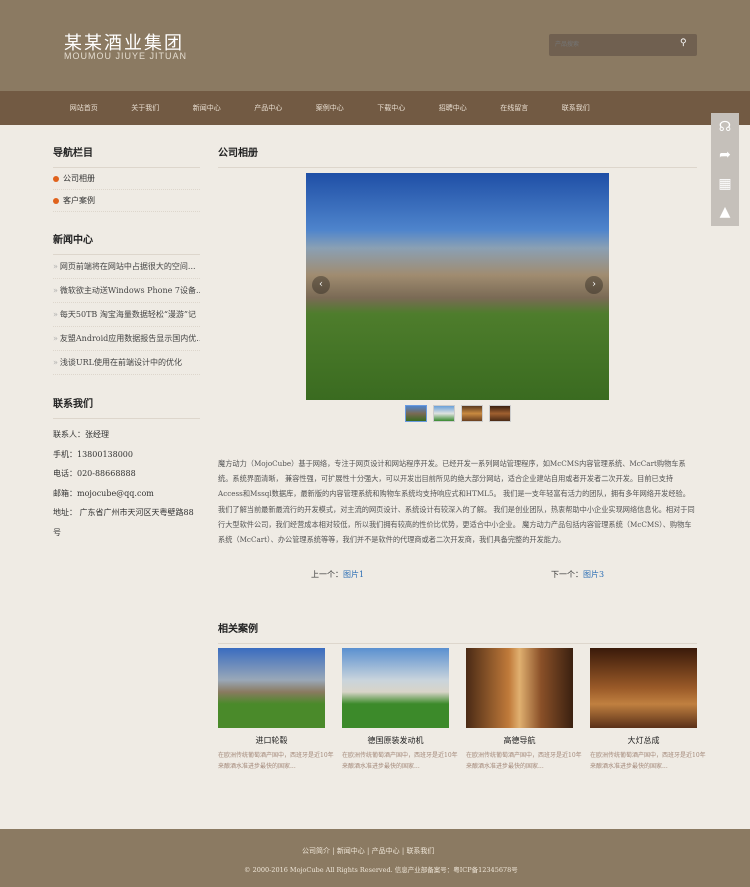 The image size is (750, 887). I want to click on logo-subtitle: MOUMOU JIUYE JITUAN, so click(126, 56).